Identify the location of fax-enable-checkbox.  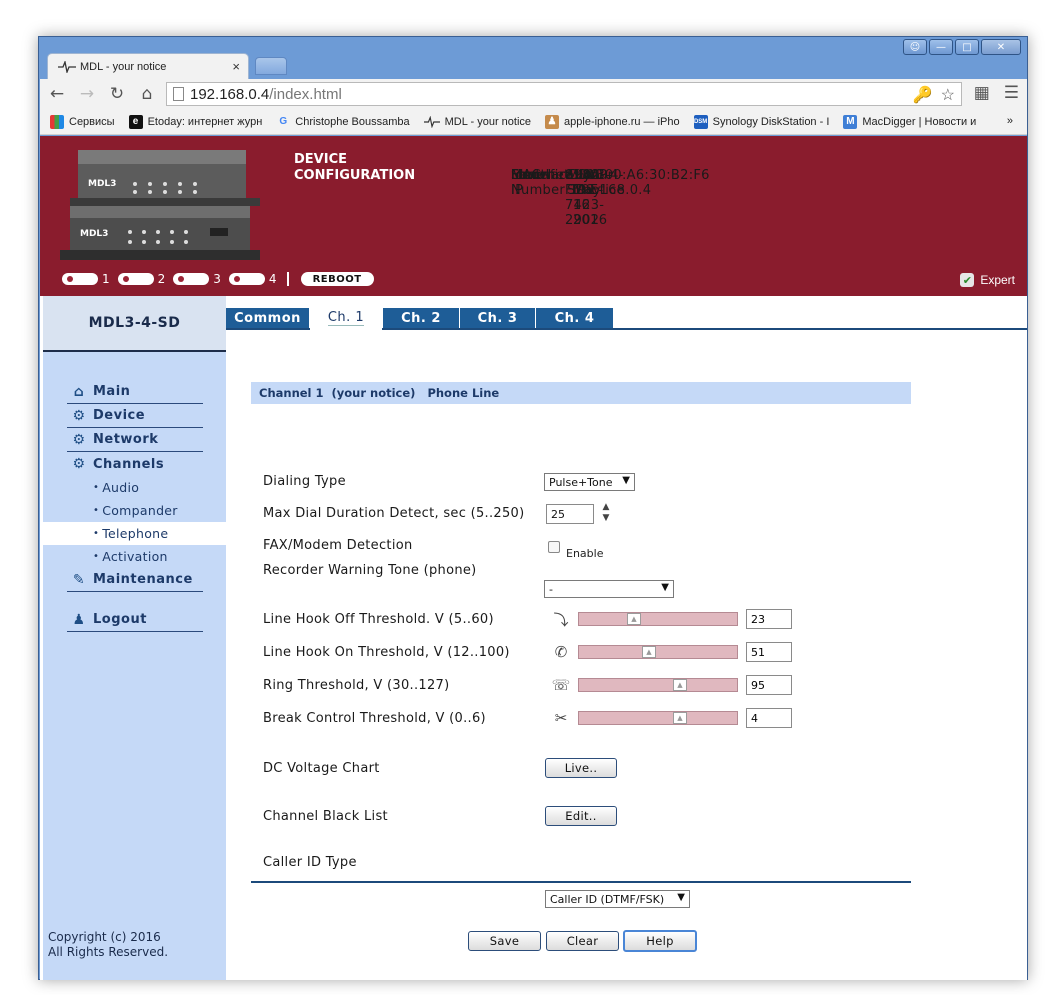
(554, 547).